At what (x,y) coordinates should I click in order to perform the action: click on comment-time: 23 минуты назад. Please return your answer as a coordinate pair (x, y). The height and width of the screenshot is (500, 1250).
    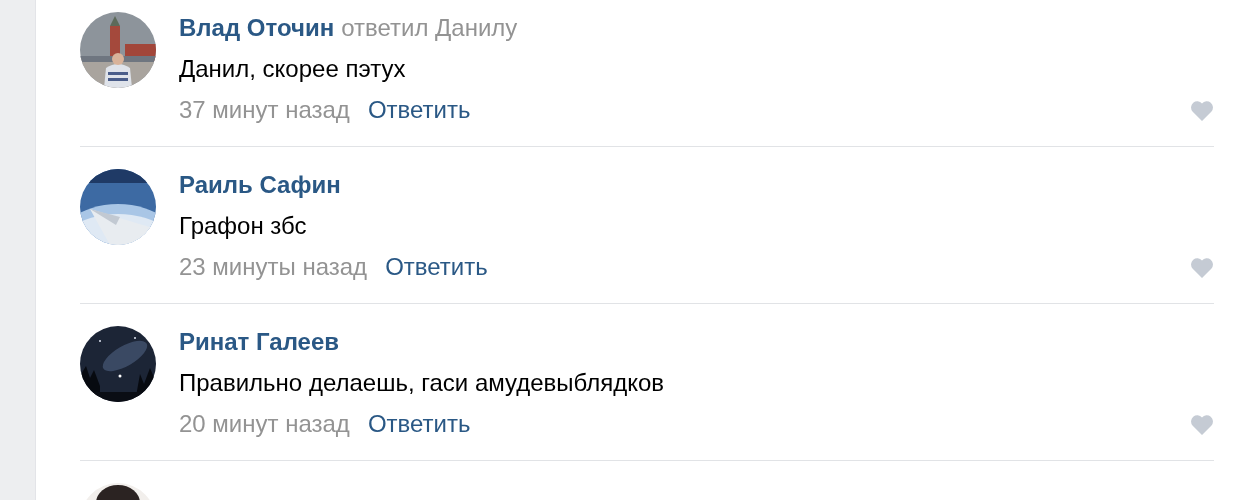
    Looking at the image, I should click on (273, 266).